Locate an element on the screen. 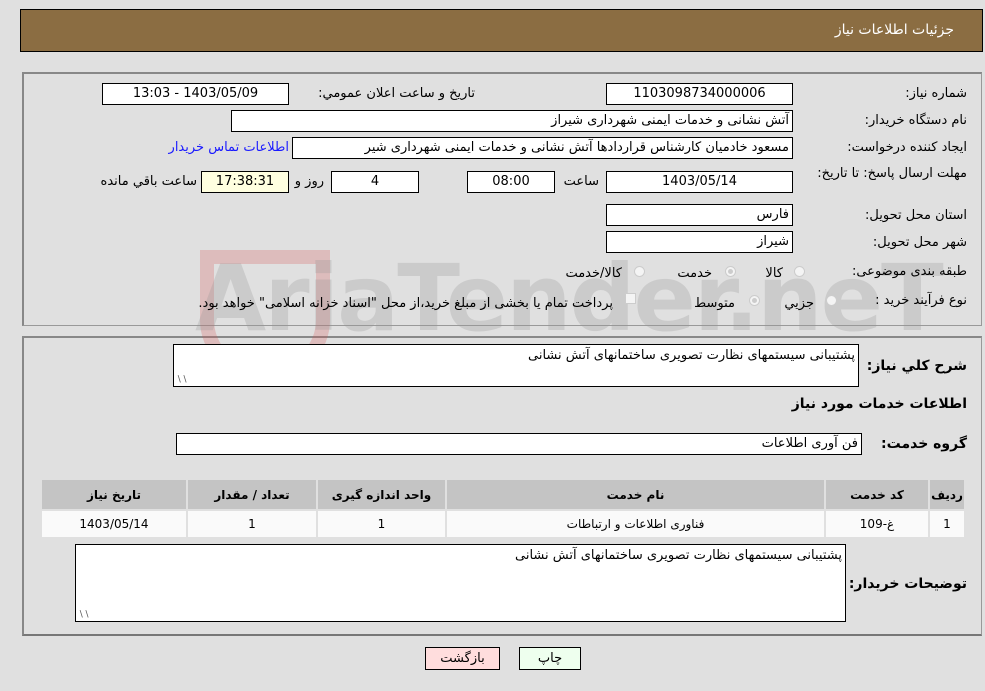 The image size is (985, 691). treasury-checkbox is located at coordinates (630, 298).